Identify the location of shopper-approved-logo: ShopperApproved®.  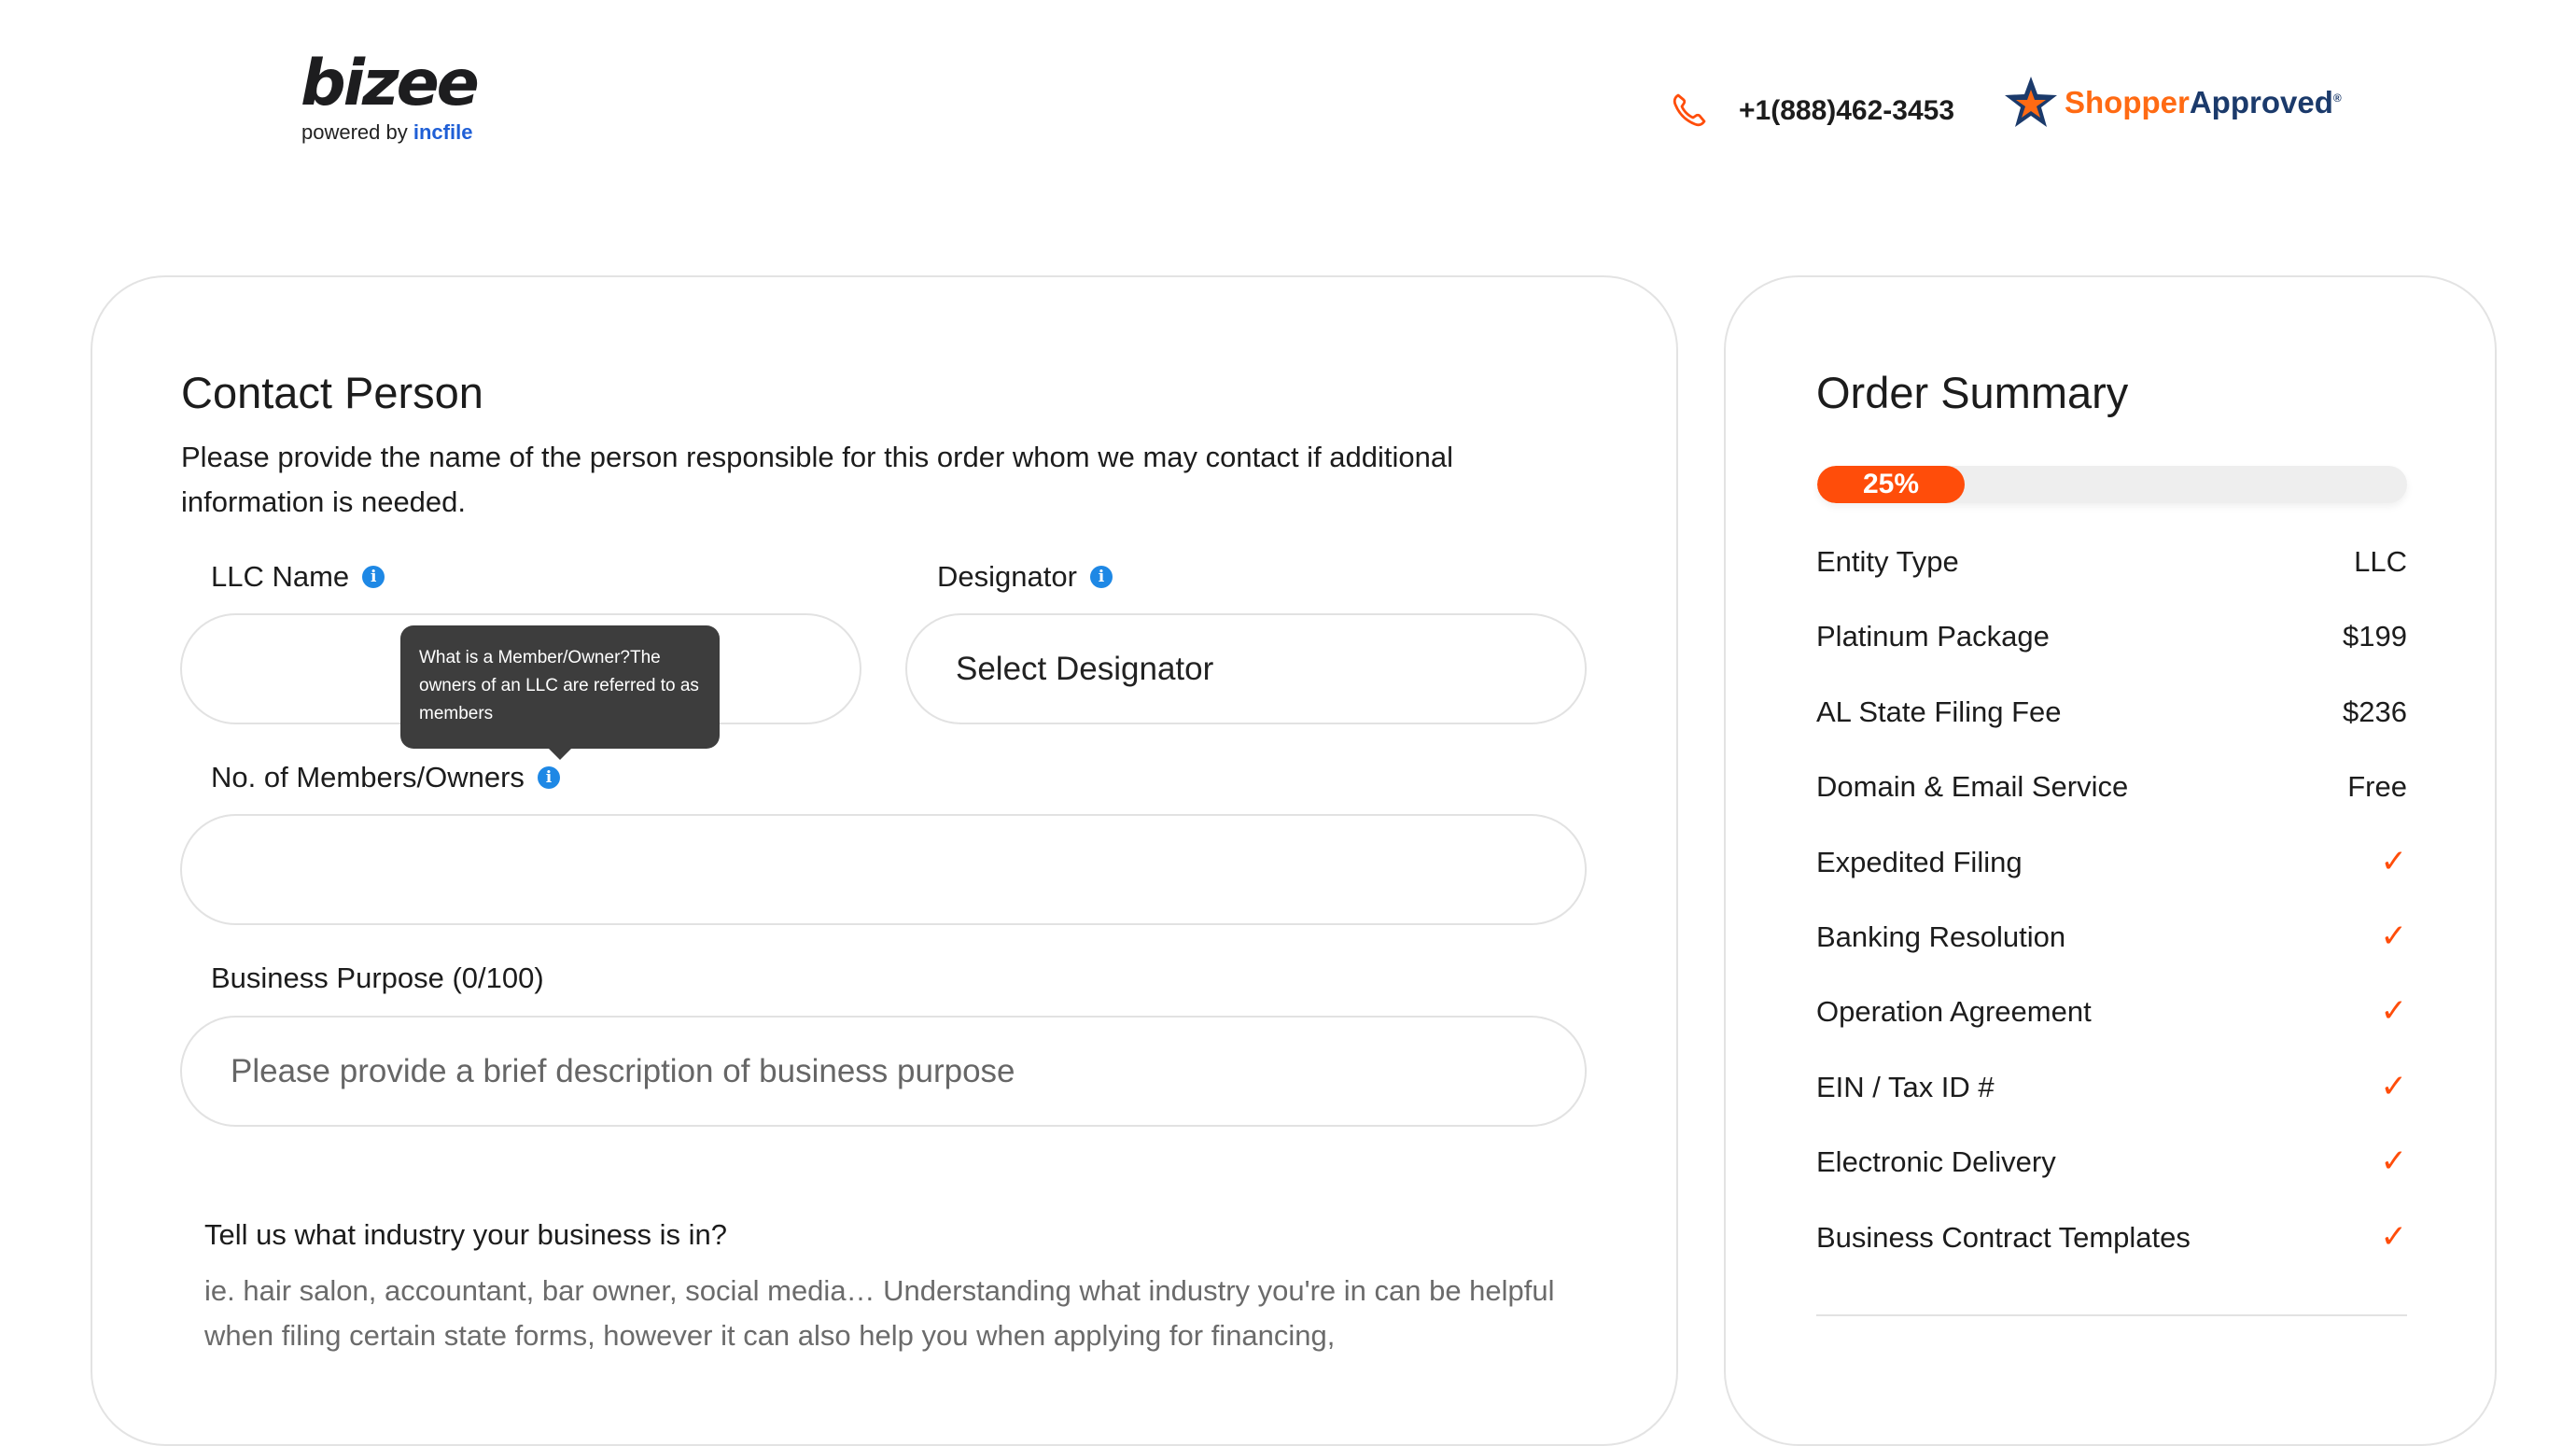
(2203, 102).